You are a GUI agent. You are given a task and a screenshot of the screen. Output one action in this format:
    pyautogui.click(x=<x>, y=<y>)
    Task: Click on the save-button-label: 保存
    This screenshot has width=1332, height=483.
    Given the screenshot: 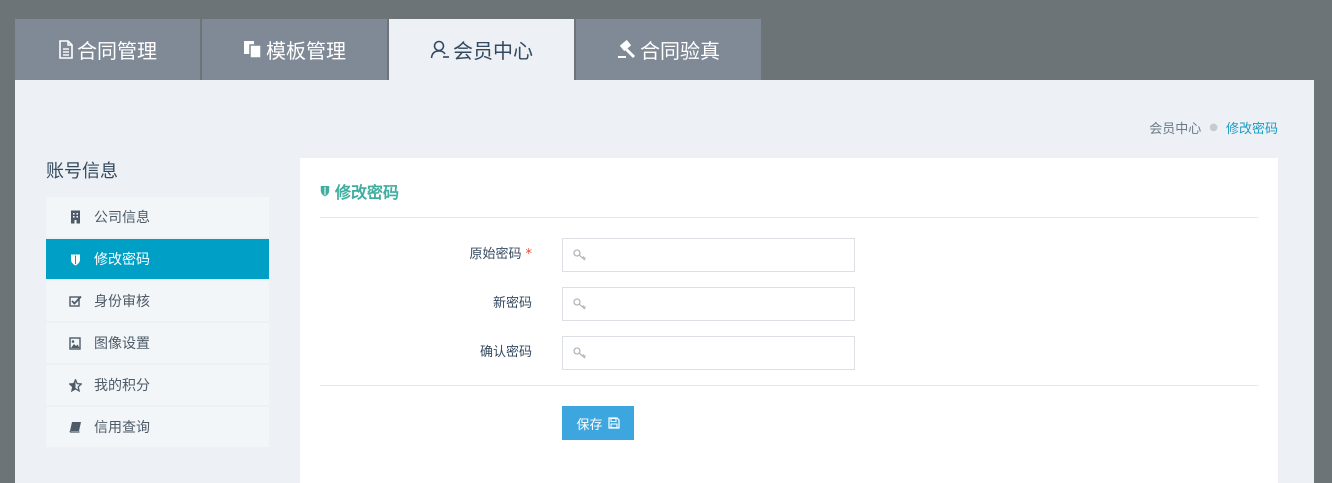 What is the action you would take?
    pyautogui.click(x=589, y=425)
    